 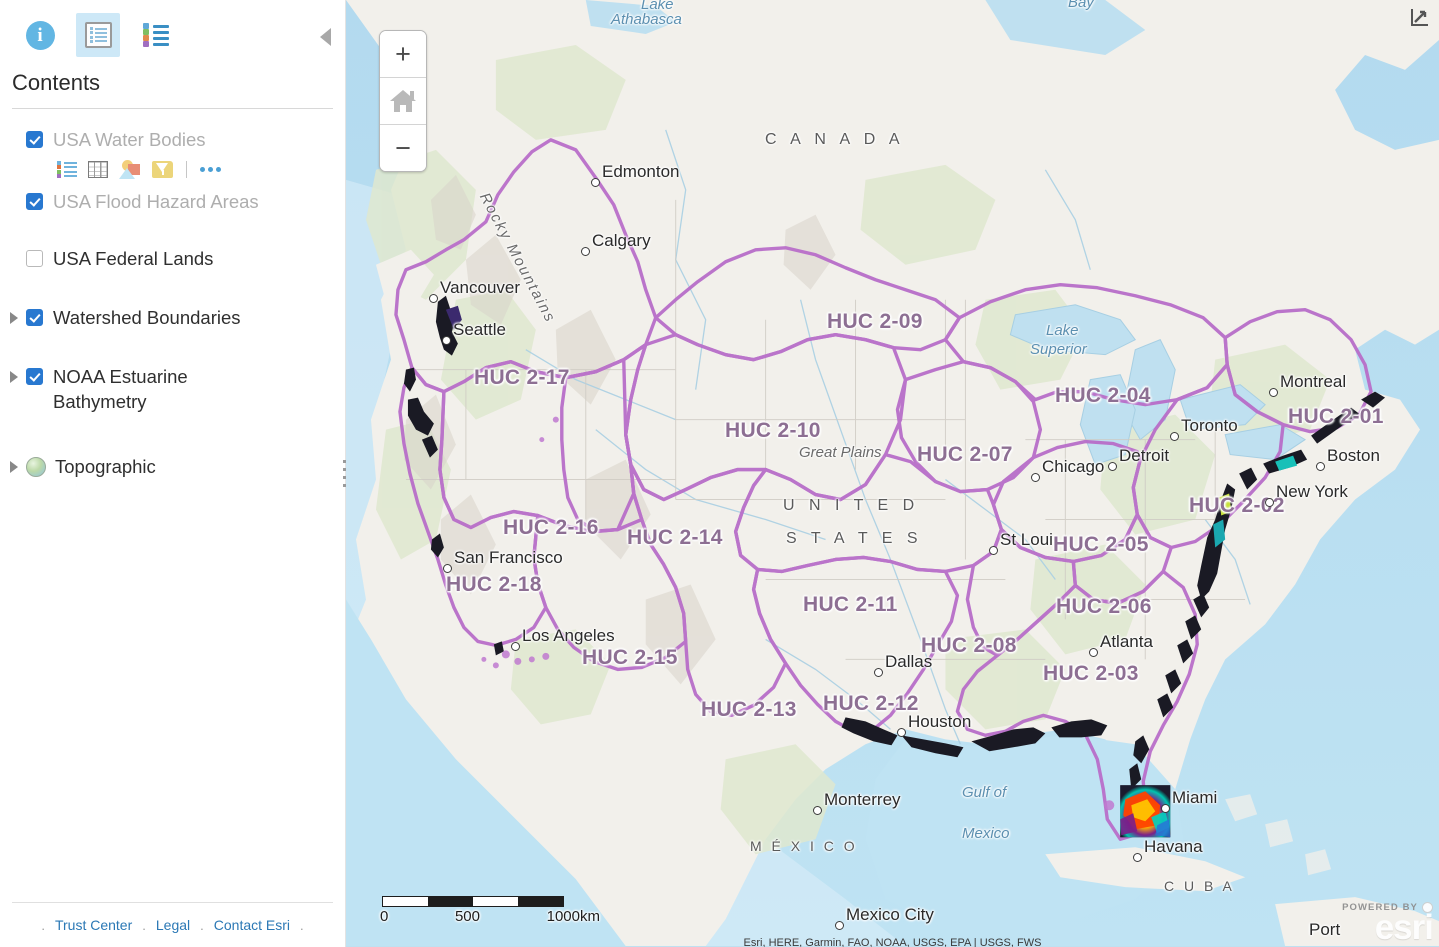 I want to click on layer-label: USA Flood Hazard Areas, so click(x=156, y=201).